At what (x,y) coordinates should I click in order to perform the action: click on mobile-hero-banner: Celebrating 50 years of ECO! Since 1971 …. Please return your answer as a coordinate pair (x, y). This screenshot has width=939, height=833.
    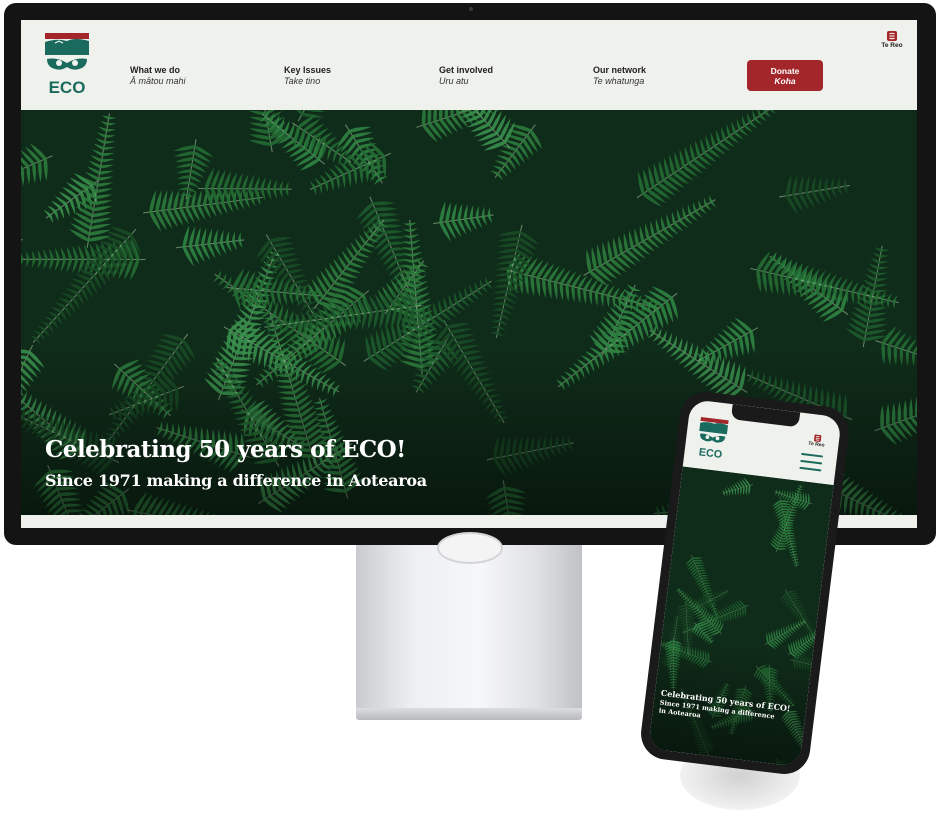
    Looking at the image, I should click on (741, 616).